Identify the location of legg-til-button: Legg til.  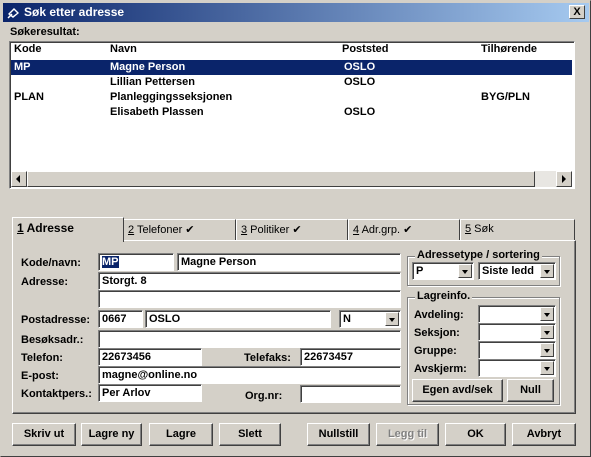
(407, 434).